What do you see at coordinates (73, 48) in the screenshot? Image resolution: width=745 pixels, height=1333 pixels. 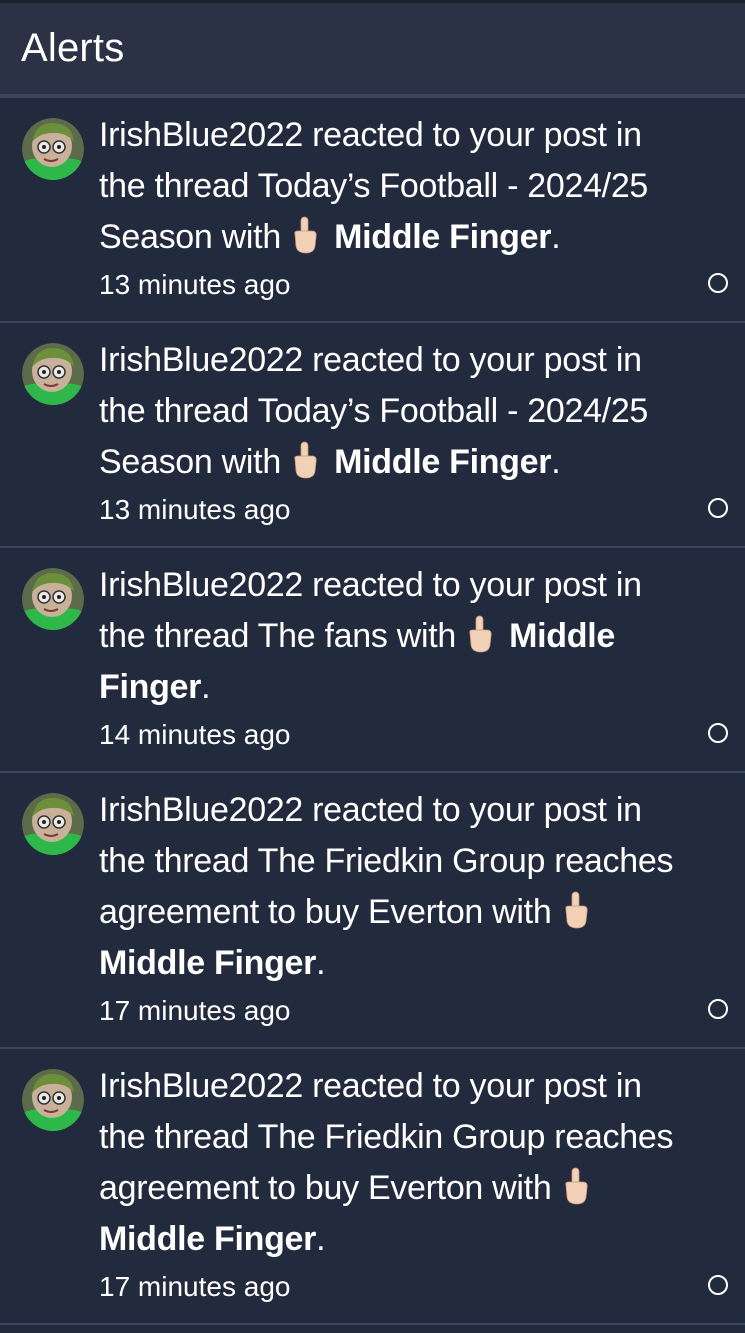 I see `page-title: Alerts` at bounding box center [73, 48].